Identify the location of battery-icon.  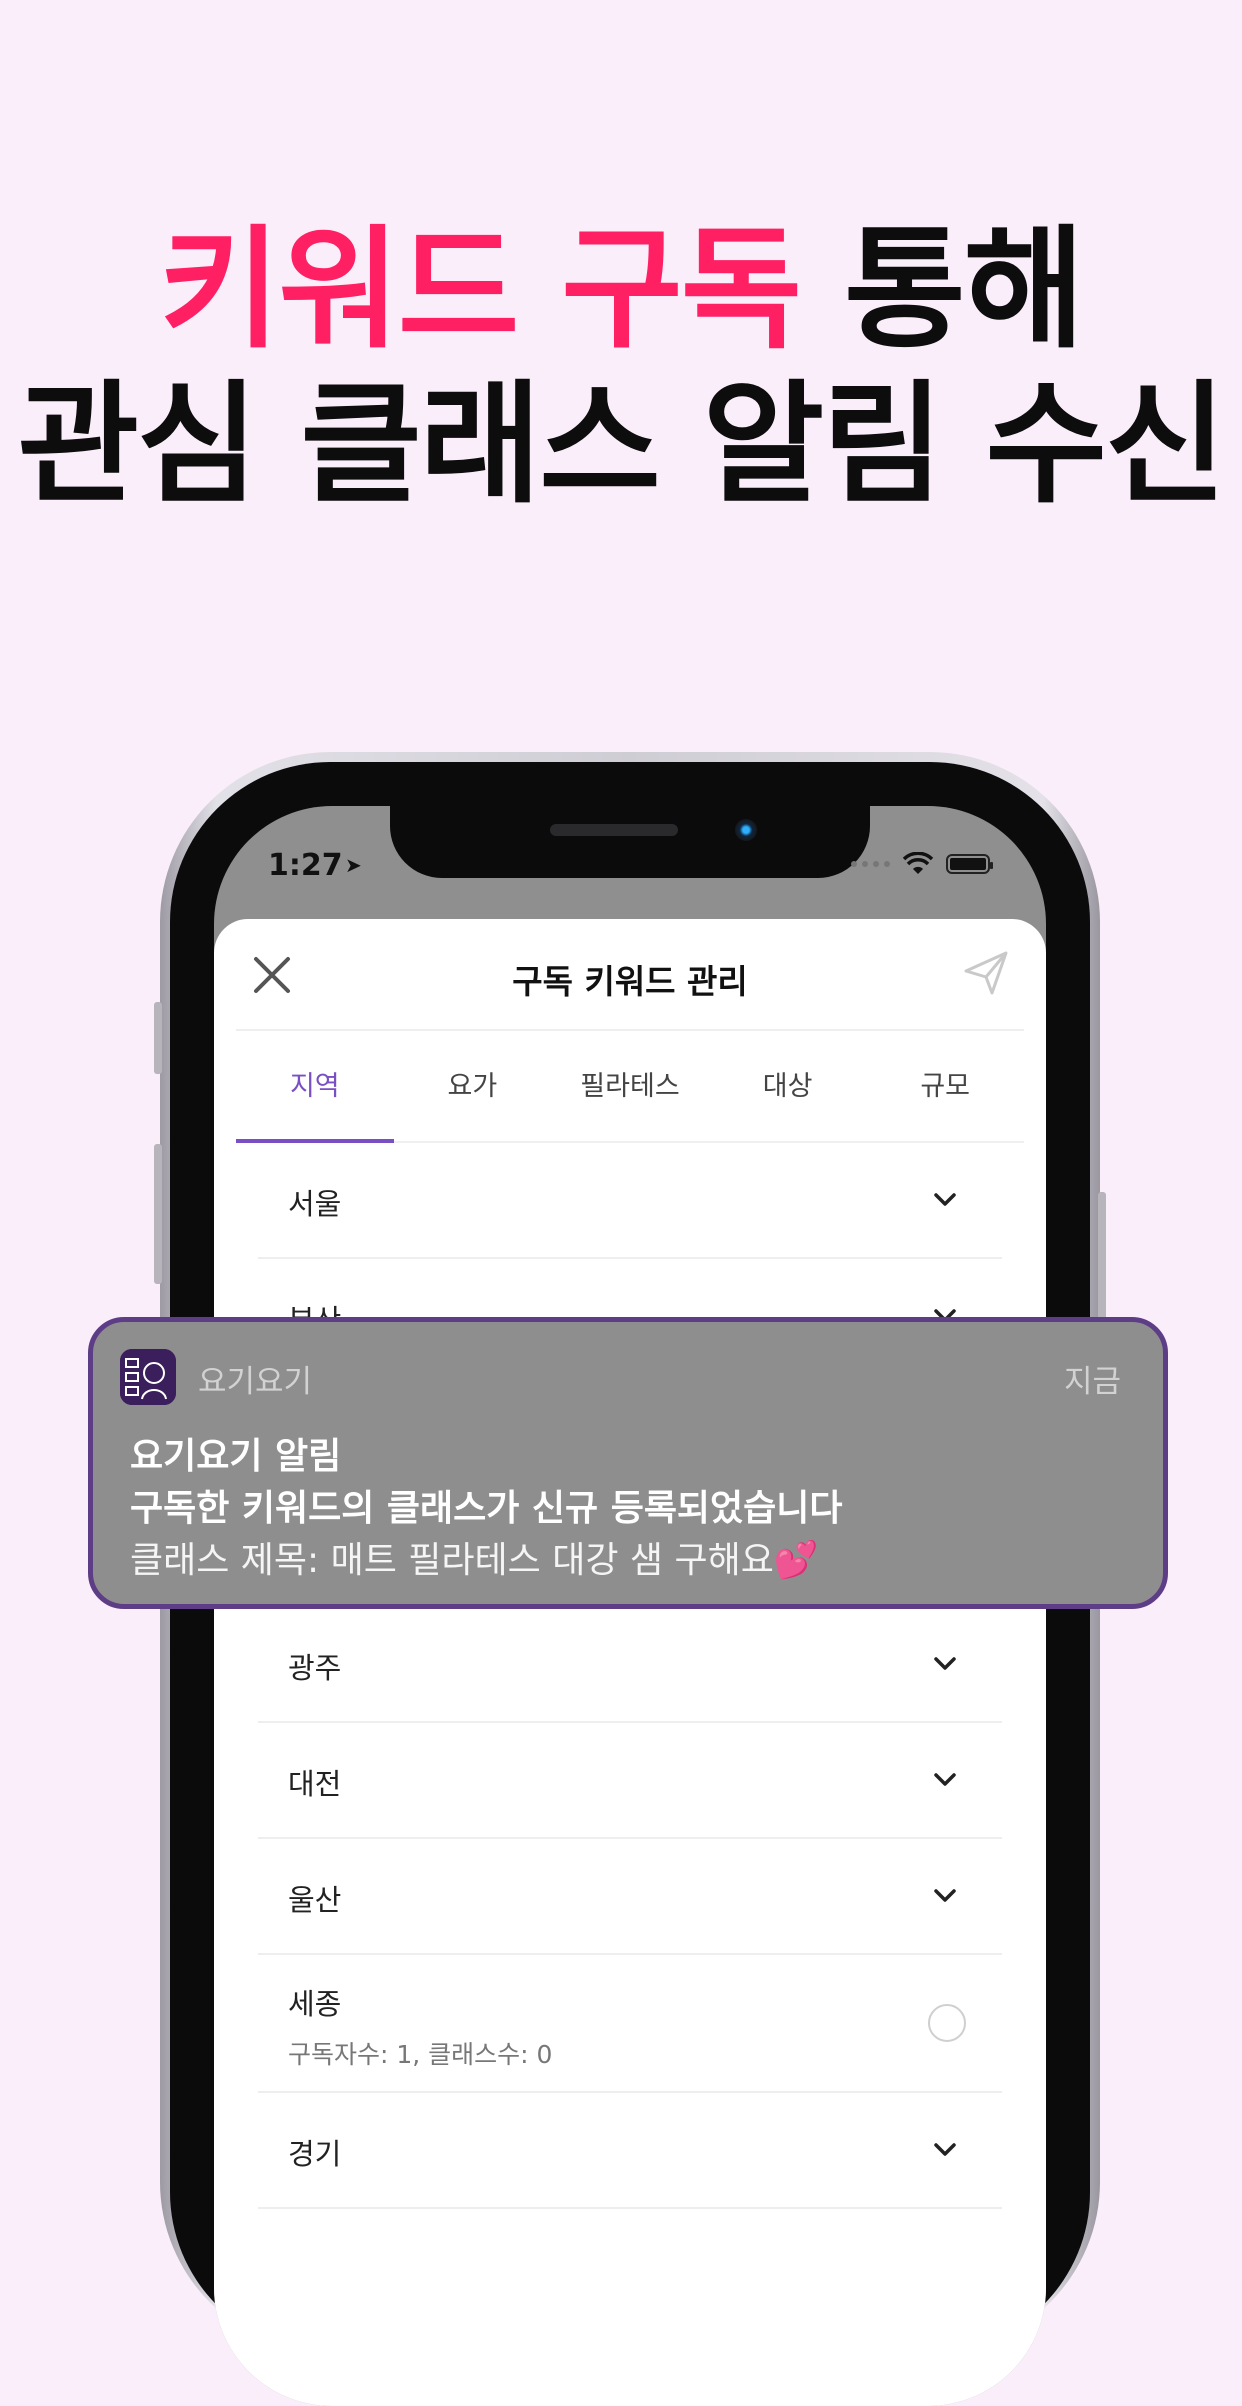
(969, 864).